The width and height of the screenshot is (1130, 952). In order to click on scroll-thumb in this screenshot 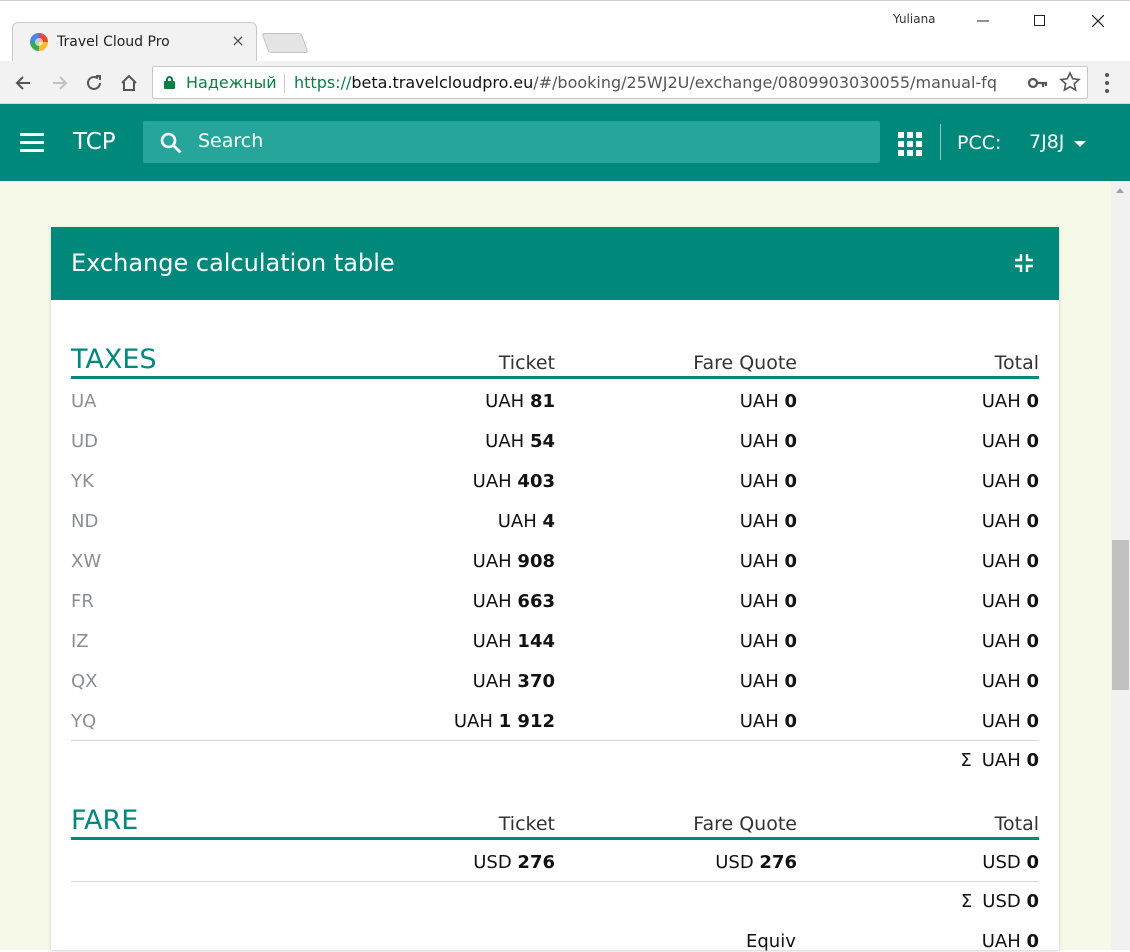, I will do `click(1120, 615)`.